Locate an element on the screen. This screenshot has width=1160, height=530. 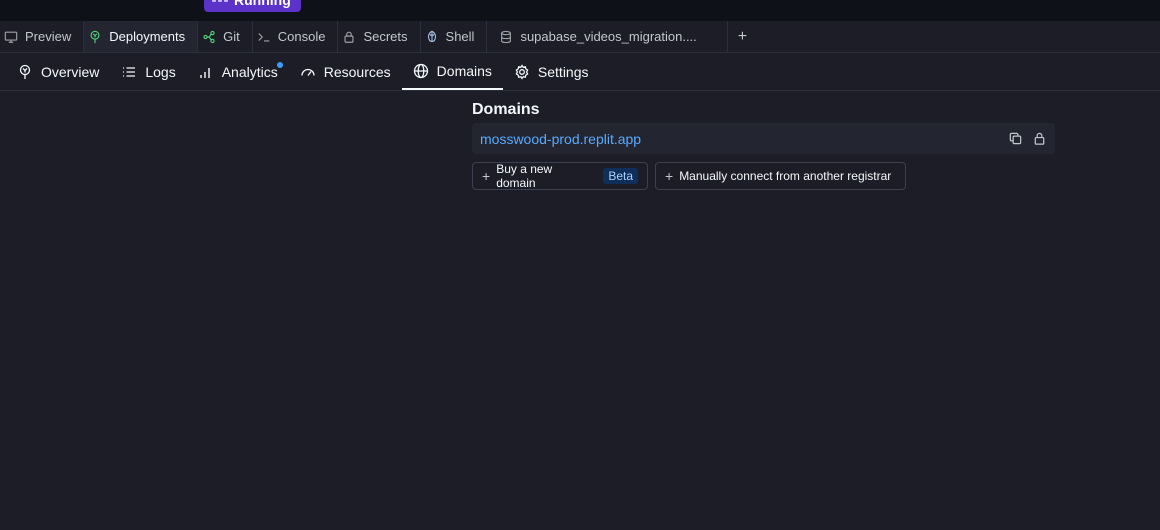
copy-icon is located at coordinates (1015, 139).